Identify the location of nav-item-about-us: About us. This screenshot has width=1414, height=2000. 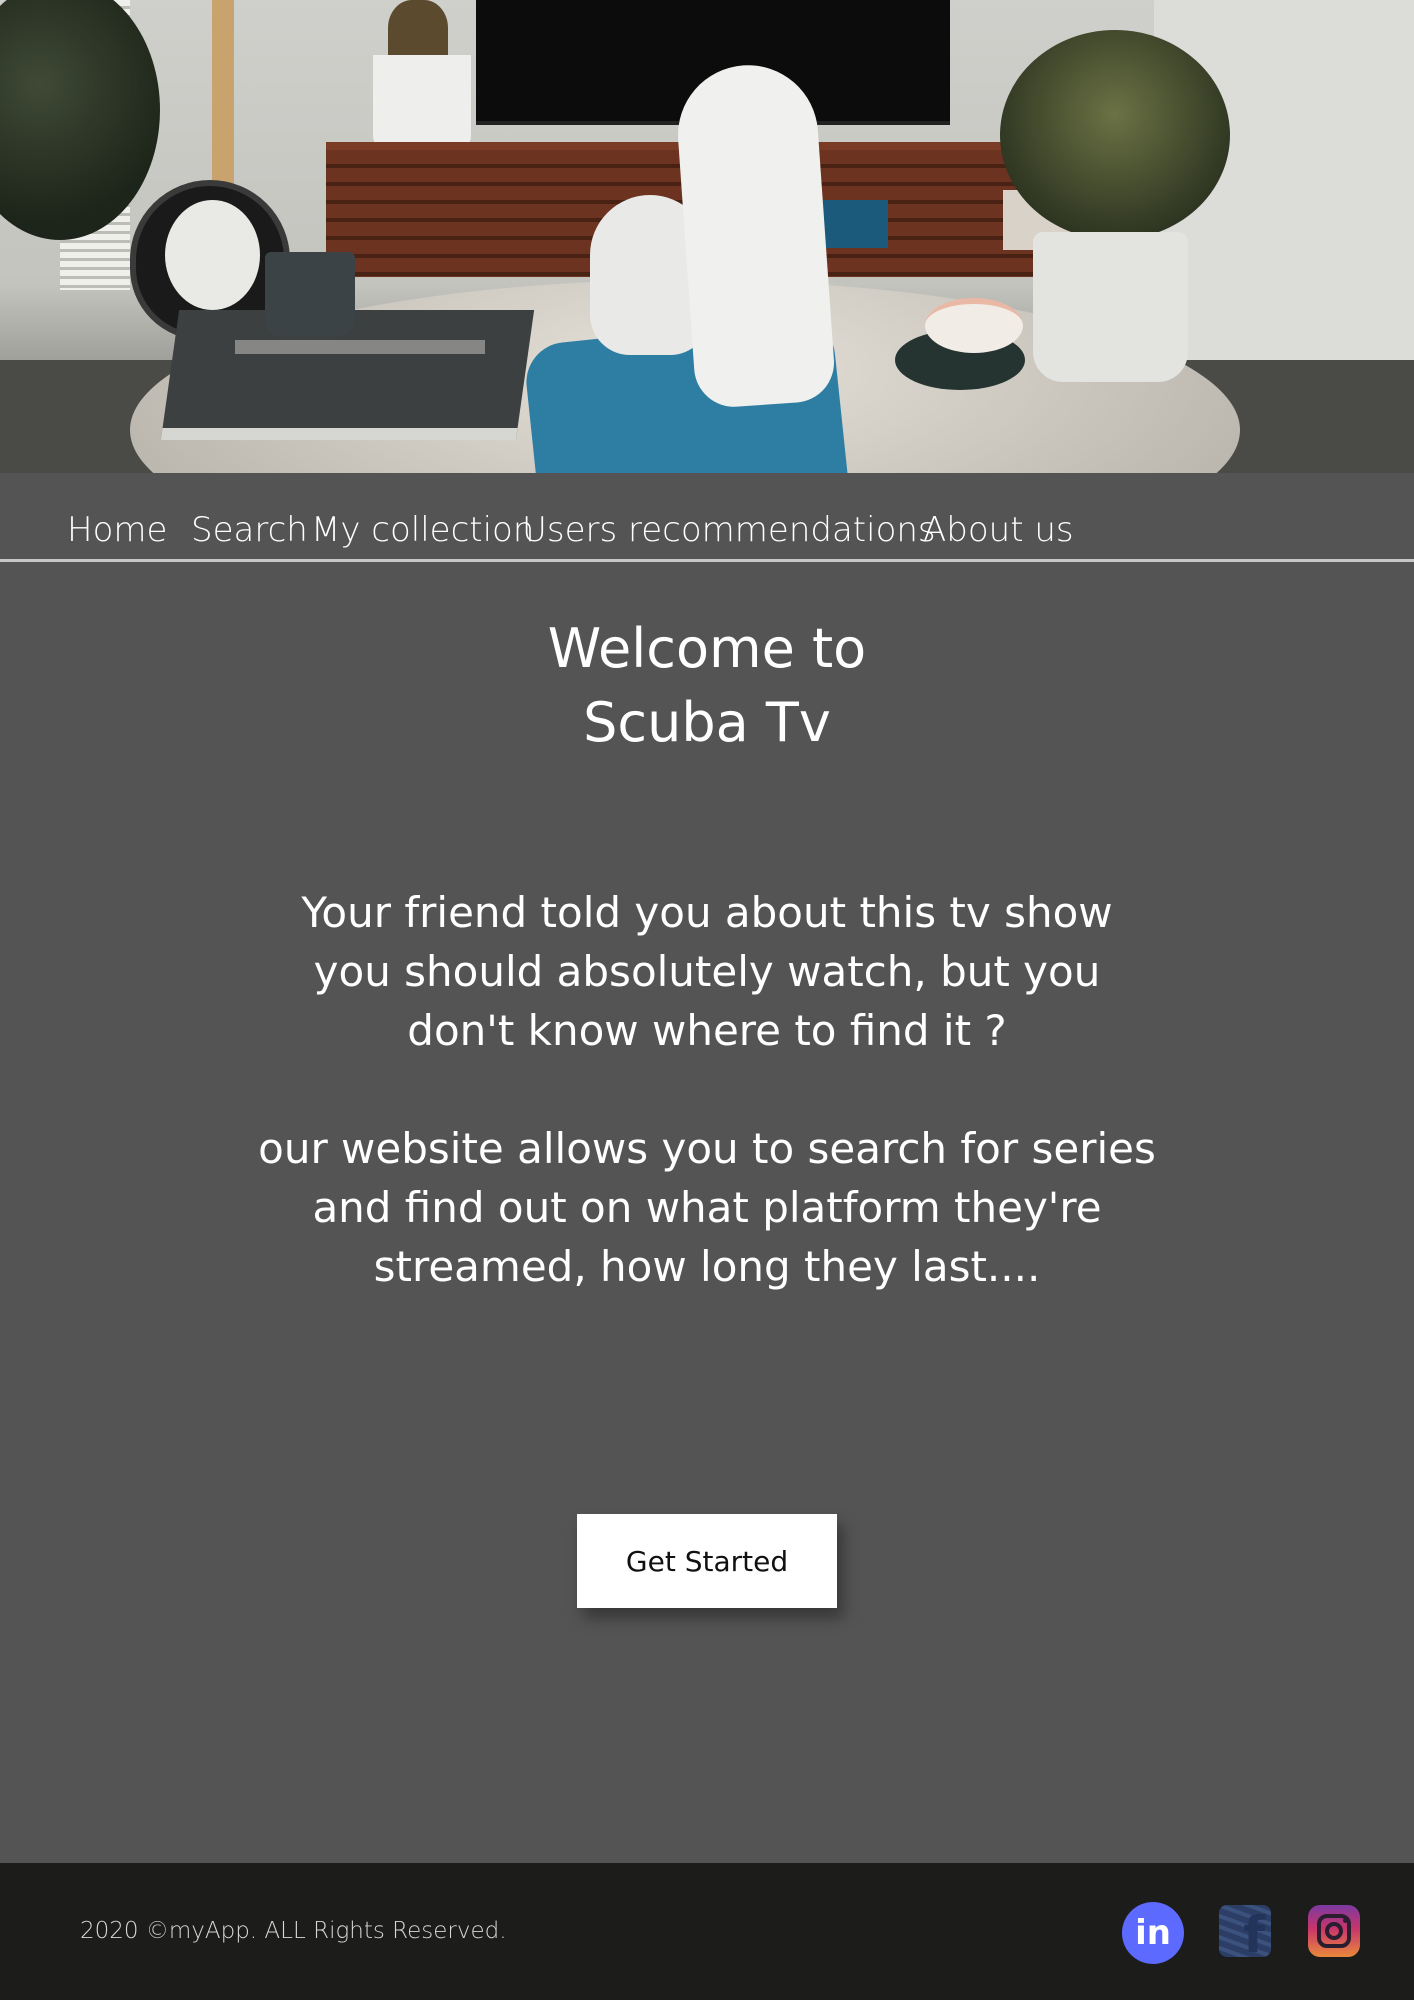
(998, 530).